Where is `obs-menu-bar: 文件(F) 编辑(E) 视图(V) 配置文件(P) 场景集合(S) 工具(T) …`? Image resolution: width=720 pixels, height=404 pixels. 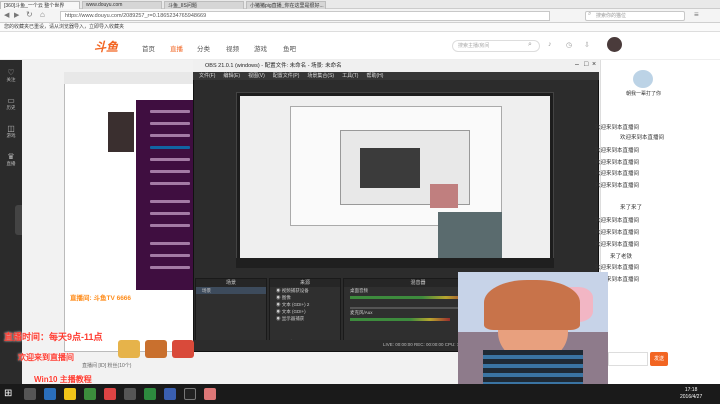 obs-menu-bar: 文件(F) 编辑(E) 视图(V) 配置文件(P) 场景集合(S) 工具(T) … is located at coordinates (396, 76).